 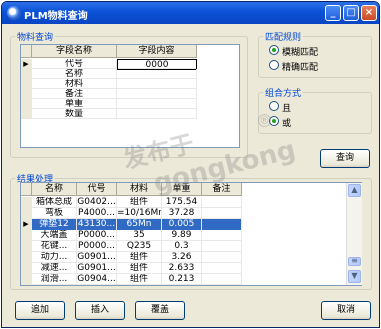 What do you see at coordinates (274, 65) in the screenshot?
I see `exact-match-radio` at bounding box center [274, 65].